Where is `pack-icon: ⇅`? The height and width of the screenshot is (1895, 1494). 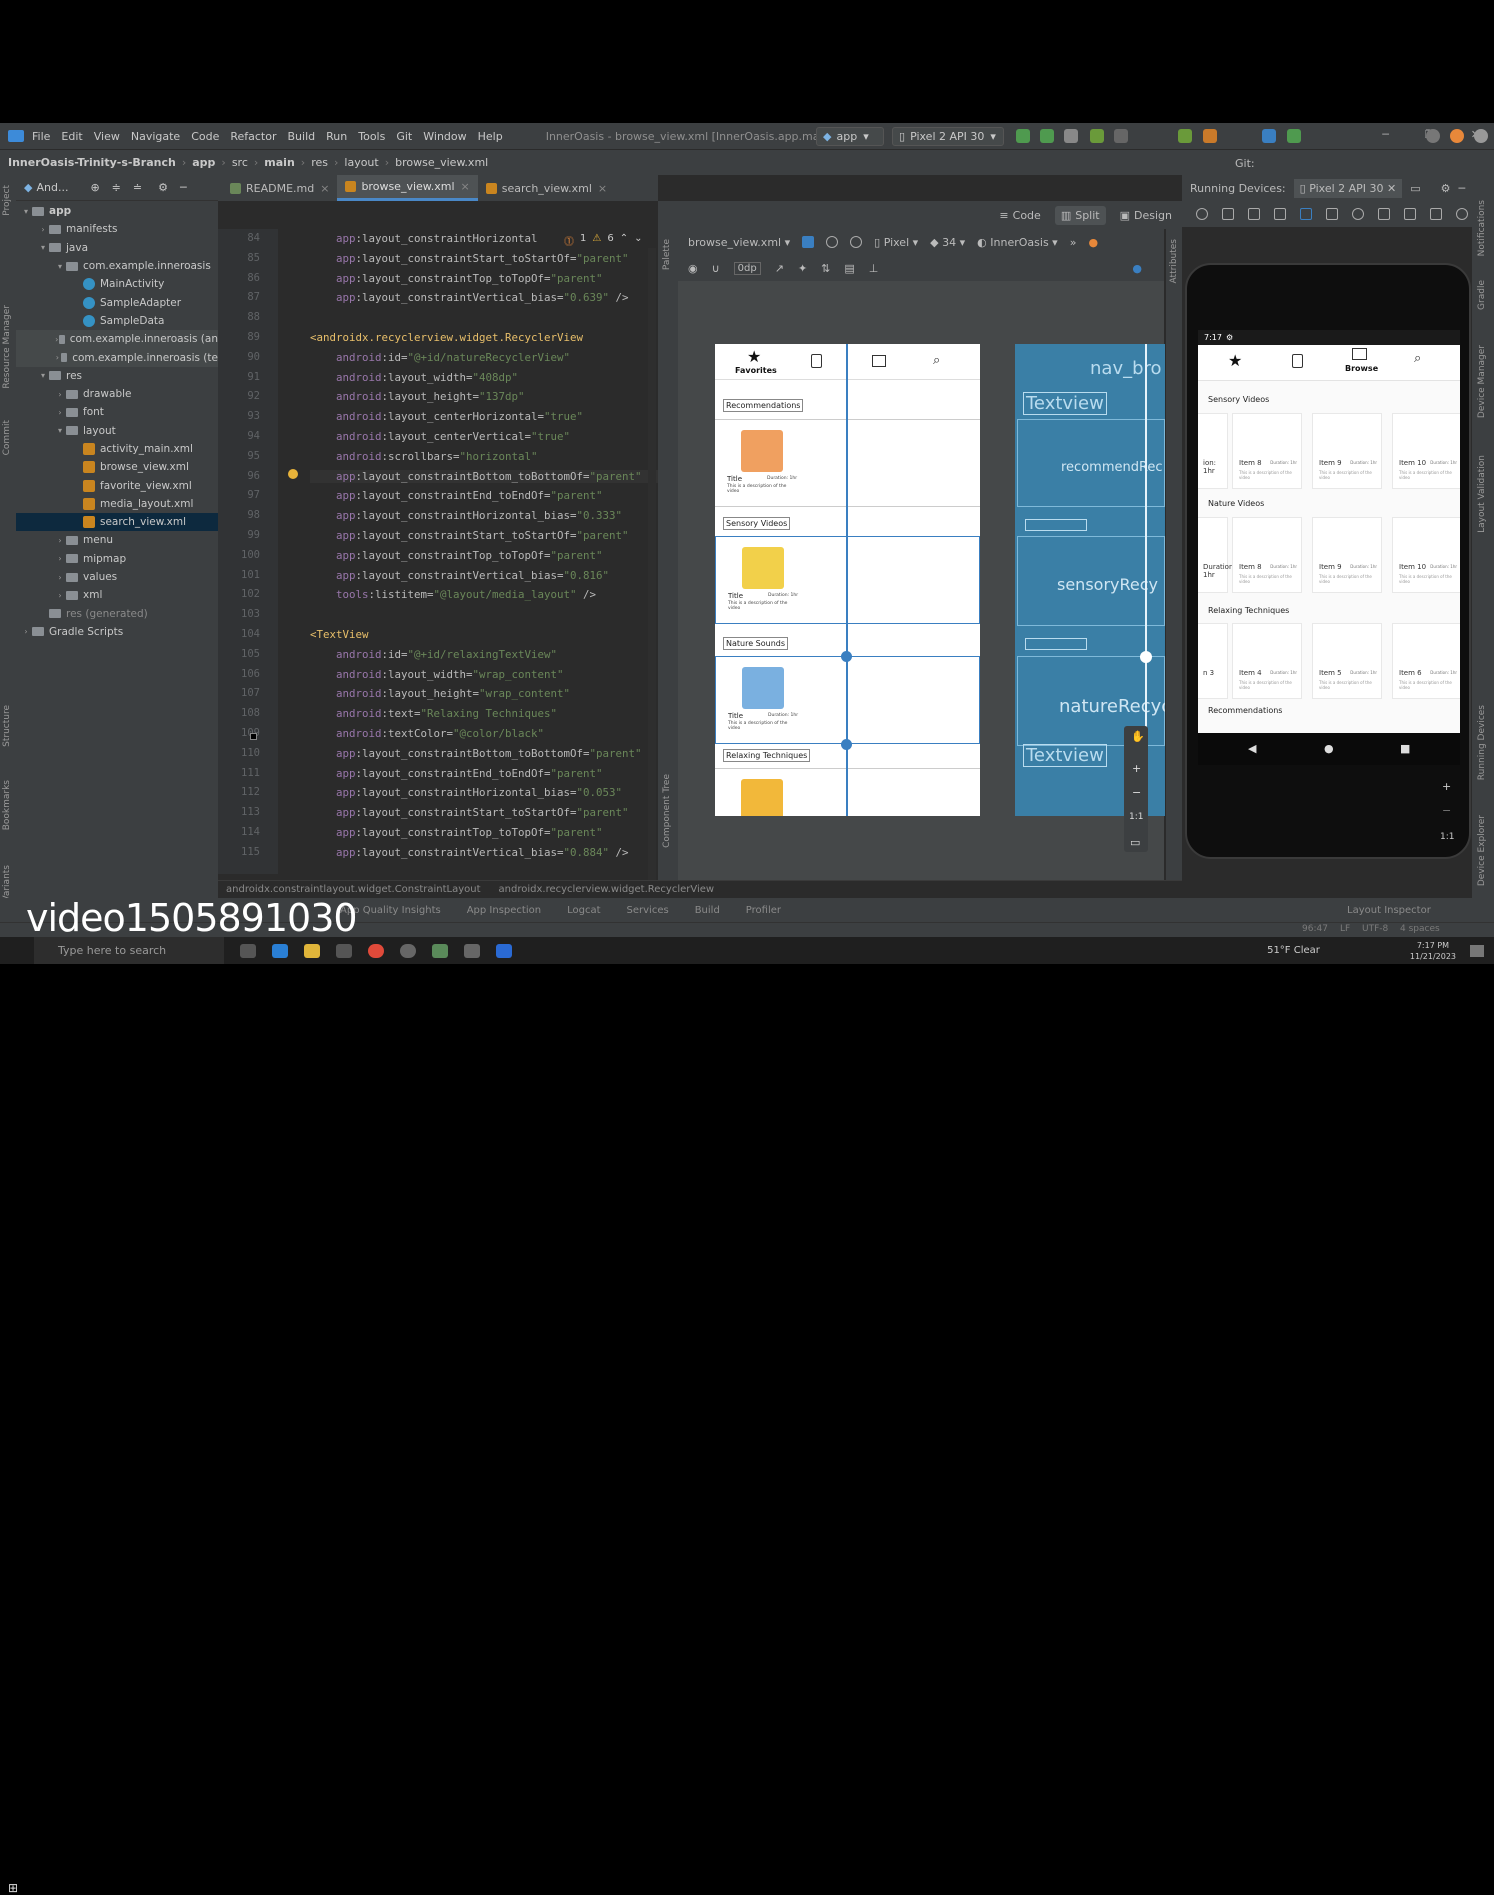 pack-icon: ⇅ is located at coordinates (825, 268).